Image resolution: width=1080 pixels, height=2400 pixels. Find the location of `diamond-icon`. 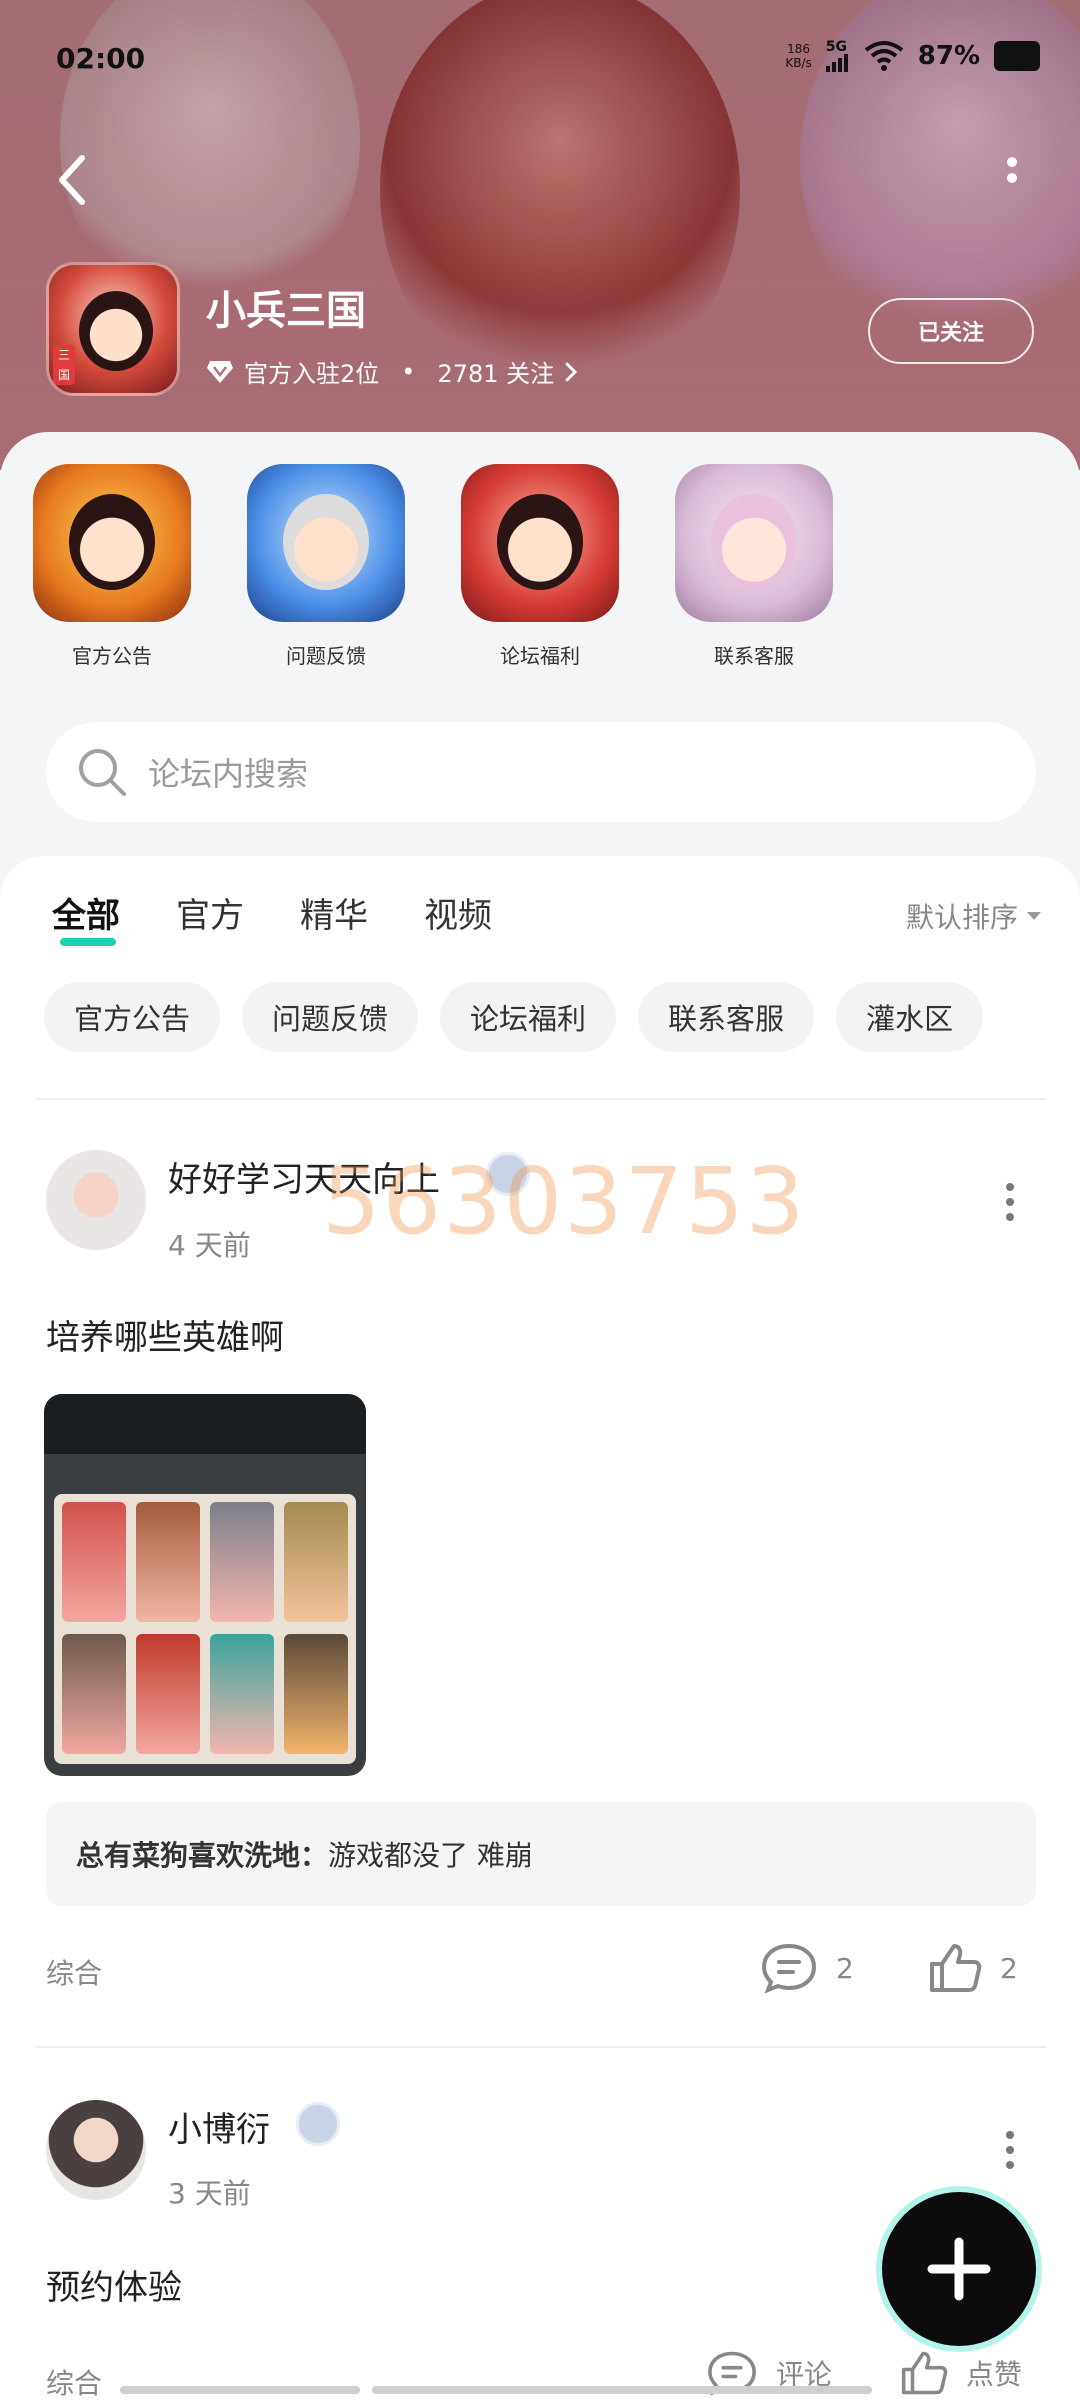

diamond-icon is located at coordinates (220, 371).